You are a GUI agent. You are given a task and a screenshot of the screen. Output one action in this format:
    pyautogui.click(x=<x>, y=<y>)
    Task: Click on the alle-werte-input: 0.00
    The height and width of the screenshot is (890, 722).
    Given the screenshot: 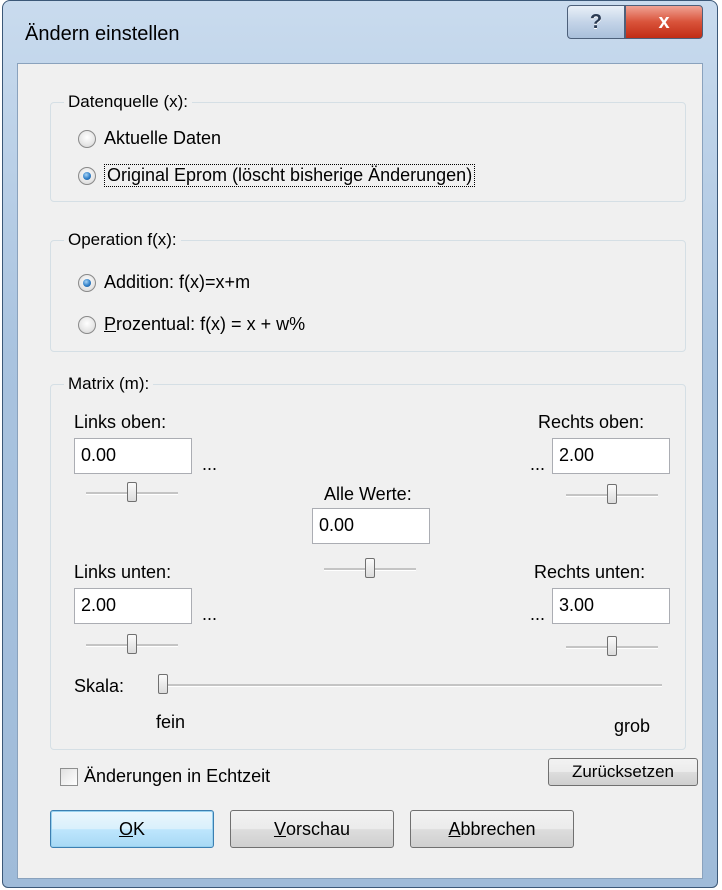 What is the action you would take?
    pyautogui.click(x=371, y=526)
    